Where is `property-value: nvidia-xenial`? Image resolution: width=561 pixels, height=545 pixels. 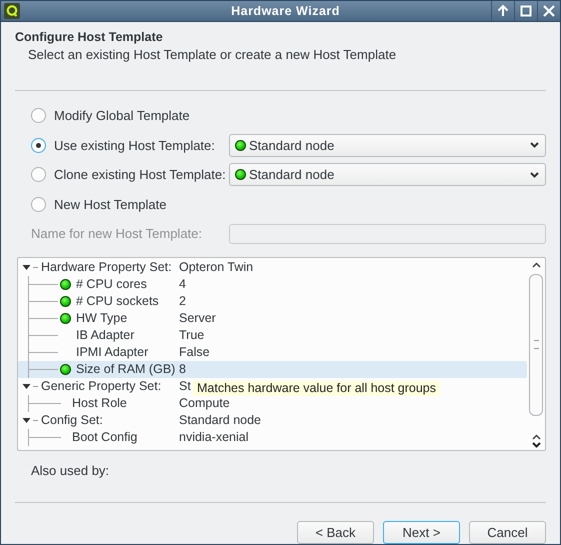 property-value: nvidia-xenial is located at coordinates (213, 437).